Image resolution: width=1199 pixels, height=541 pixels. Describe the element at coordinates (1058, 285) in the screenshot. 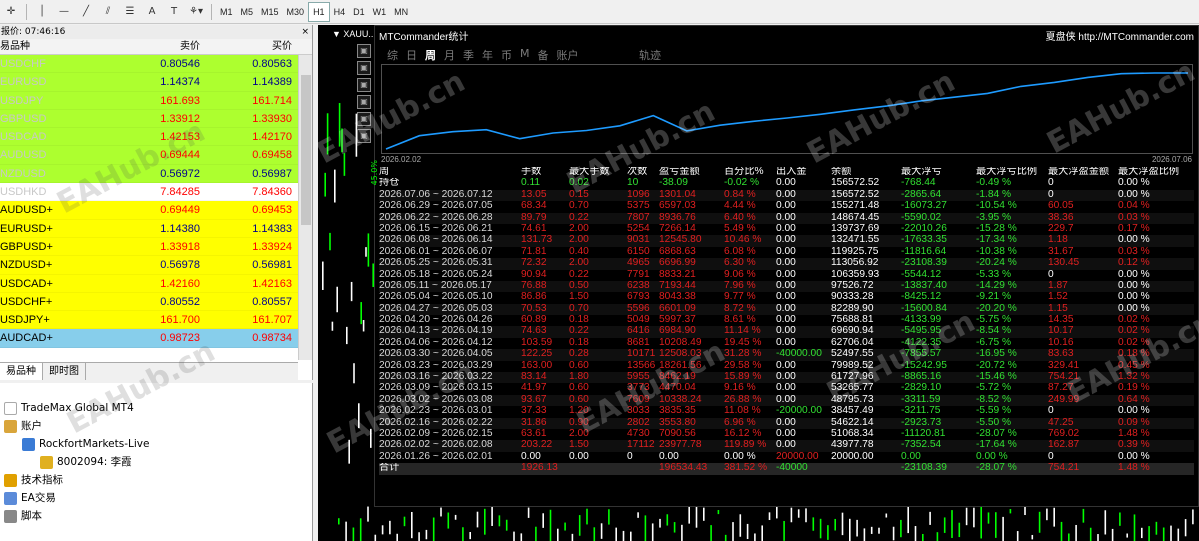

I see `stats-cell: 1.87` at that location.